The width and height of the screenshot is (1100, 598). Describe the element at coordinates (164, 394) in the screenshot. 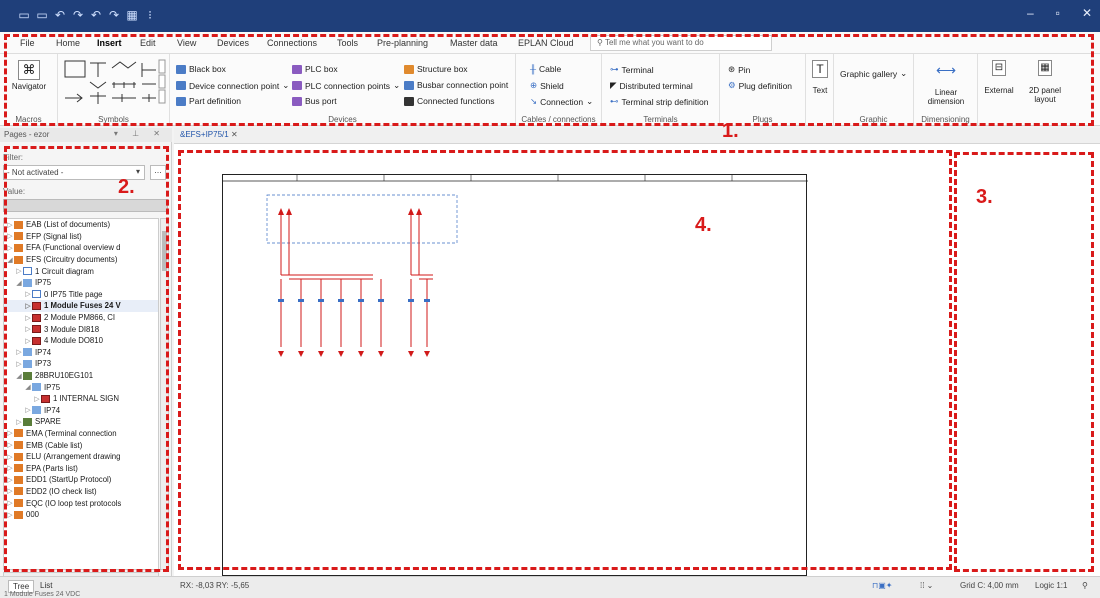

I see `tree-vertical-scrollbar` at that location.